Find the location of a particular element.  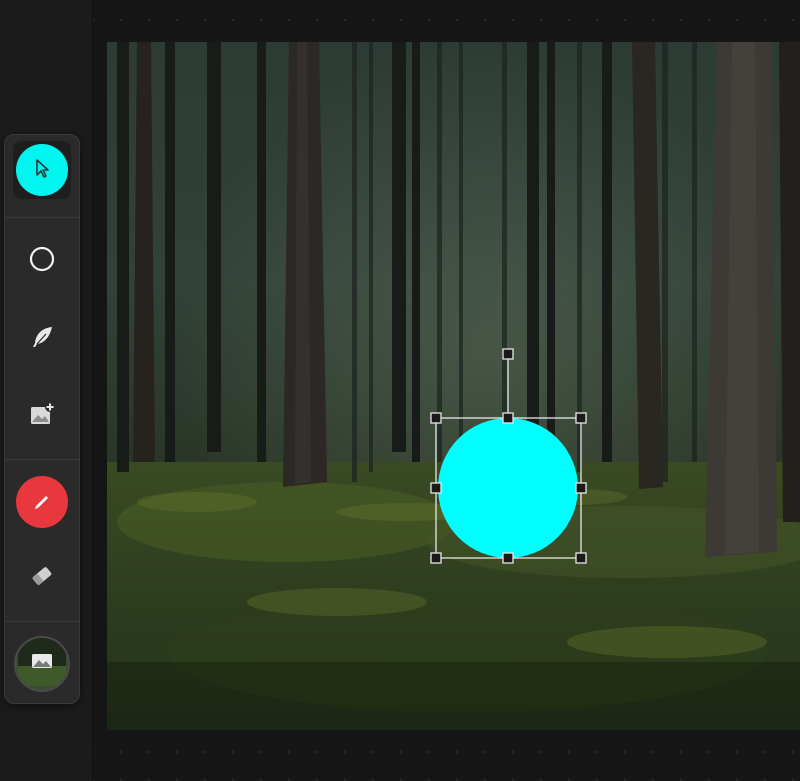

rotate-handle is located at coordinates (508, 354).